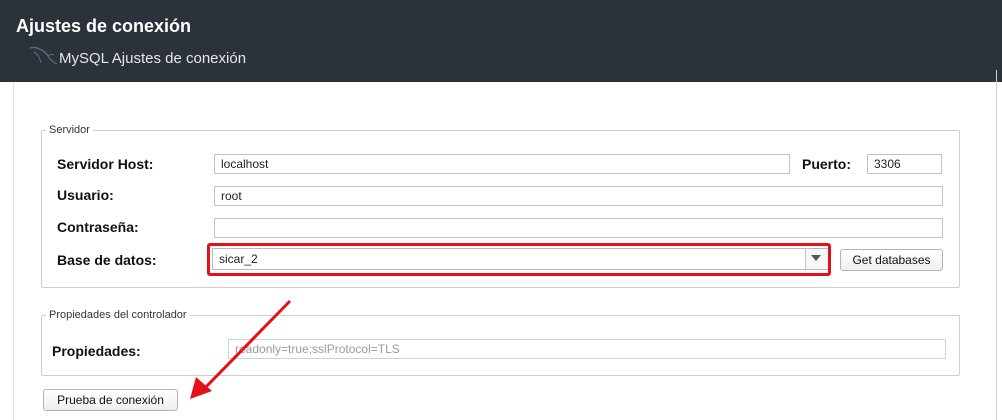 The width and height of the screenshot is (1002, 420). What do you see at coordinates (587, 349) in the screenshot?
I see `properties-input: readonly=true;sslProtocol=TLS` at bounding box center [587, 349].